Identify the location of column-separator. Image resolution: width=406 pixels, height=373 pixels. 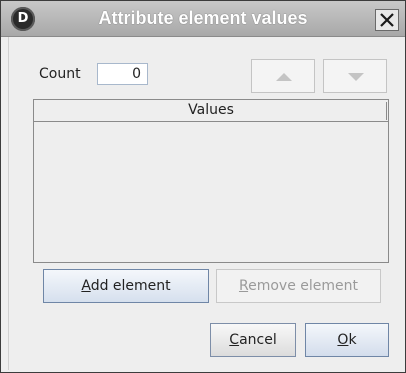
(386, 111).